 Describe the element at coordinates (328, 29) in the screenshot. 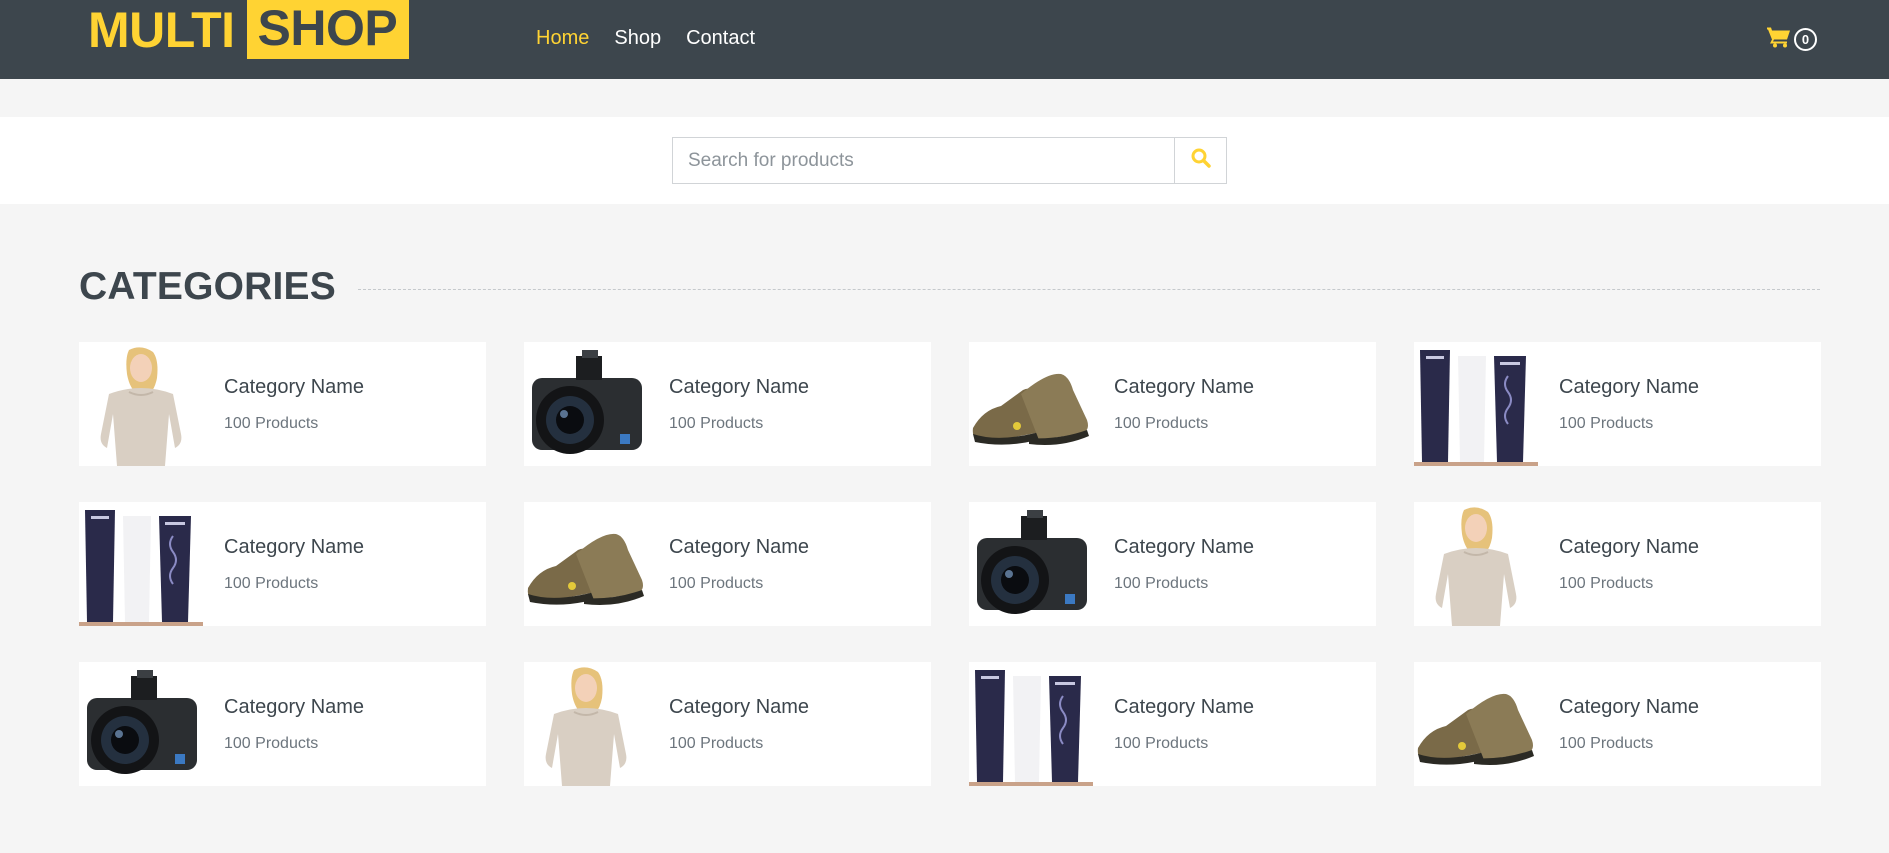

I see `logo-text-shop: SHOP` at that location.